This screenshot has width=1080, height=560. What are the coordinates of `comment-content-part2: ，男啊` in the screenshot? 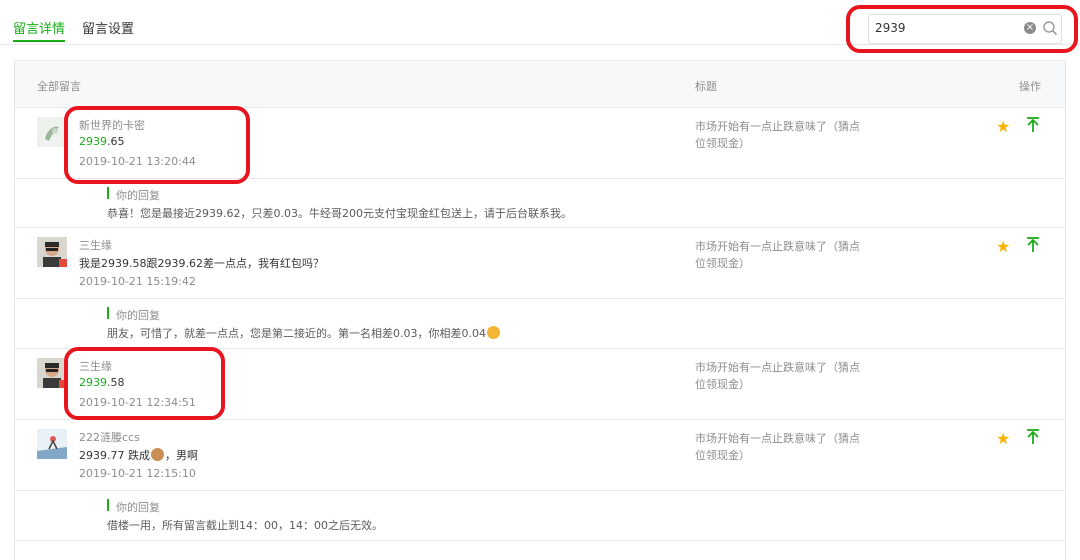 It's located at (181, 455).